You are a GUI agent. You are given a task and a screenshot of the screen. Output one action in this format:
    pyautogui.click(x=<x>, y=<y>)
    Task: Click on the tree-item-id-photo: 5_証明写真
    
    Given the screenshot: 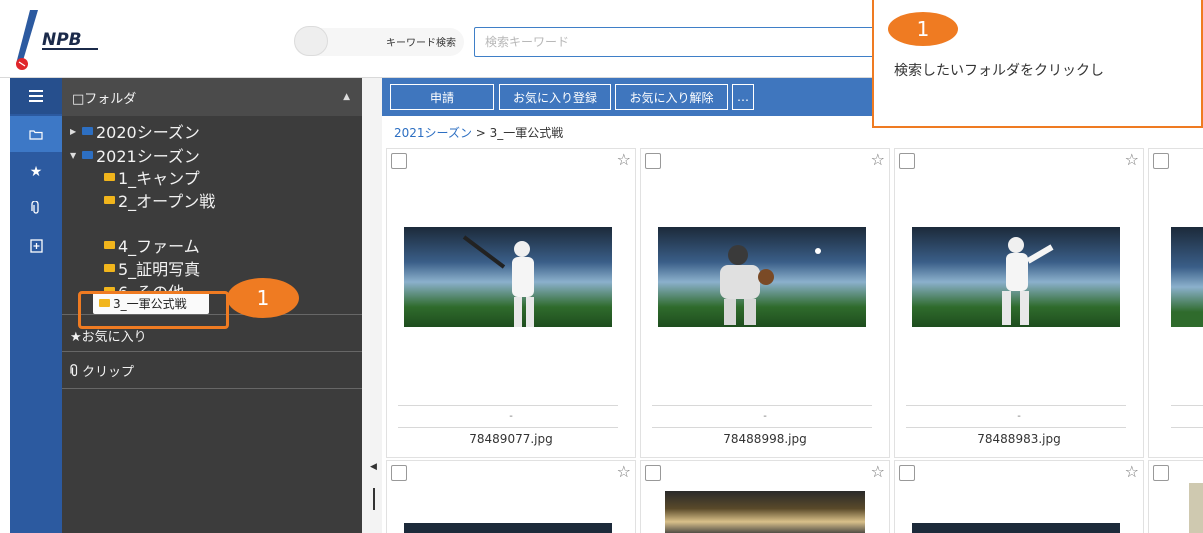 What is the action you would take?
    pyautogui.click(x=152, y=268)
    